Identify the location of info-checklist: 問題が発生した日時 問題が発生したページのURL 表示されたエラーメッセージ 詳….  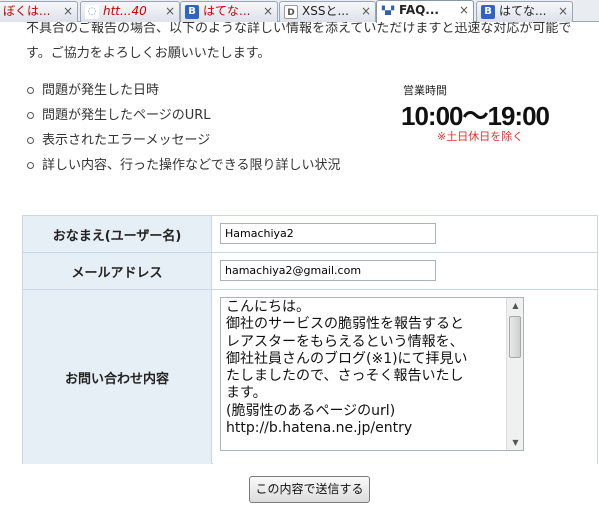
(183, 128).